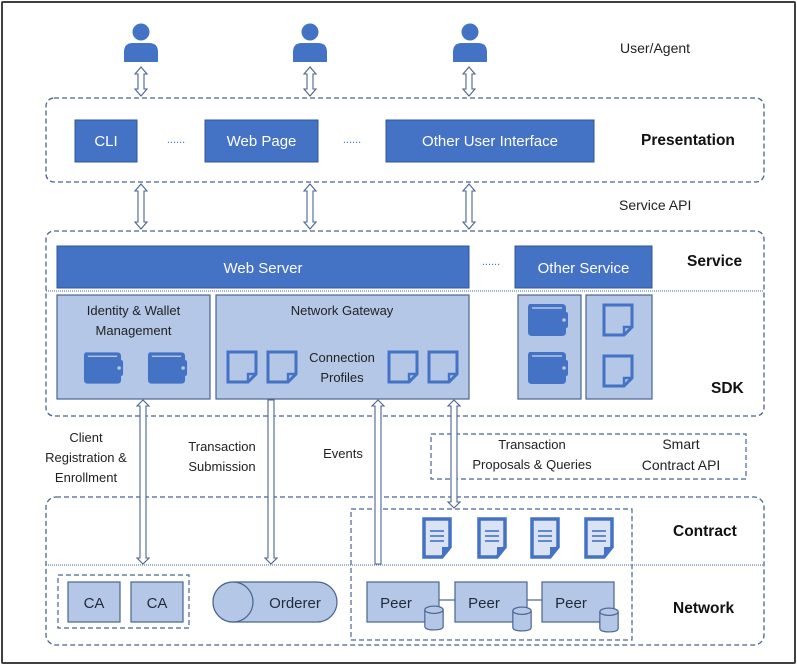 The height and width of the screenshot is (665, 797). I want to click on orderer-node: Orderer, so click(275, 602).